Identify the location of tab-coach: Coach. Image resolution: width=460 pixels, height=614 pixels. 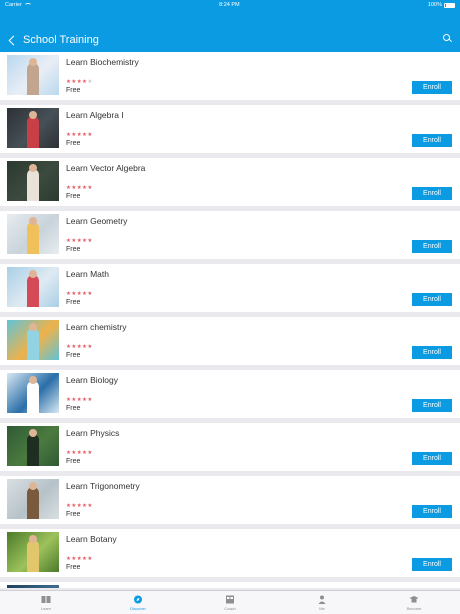
(230, 602).